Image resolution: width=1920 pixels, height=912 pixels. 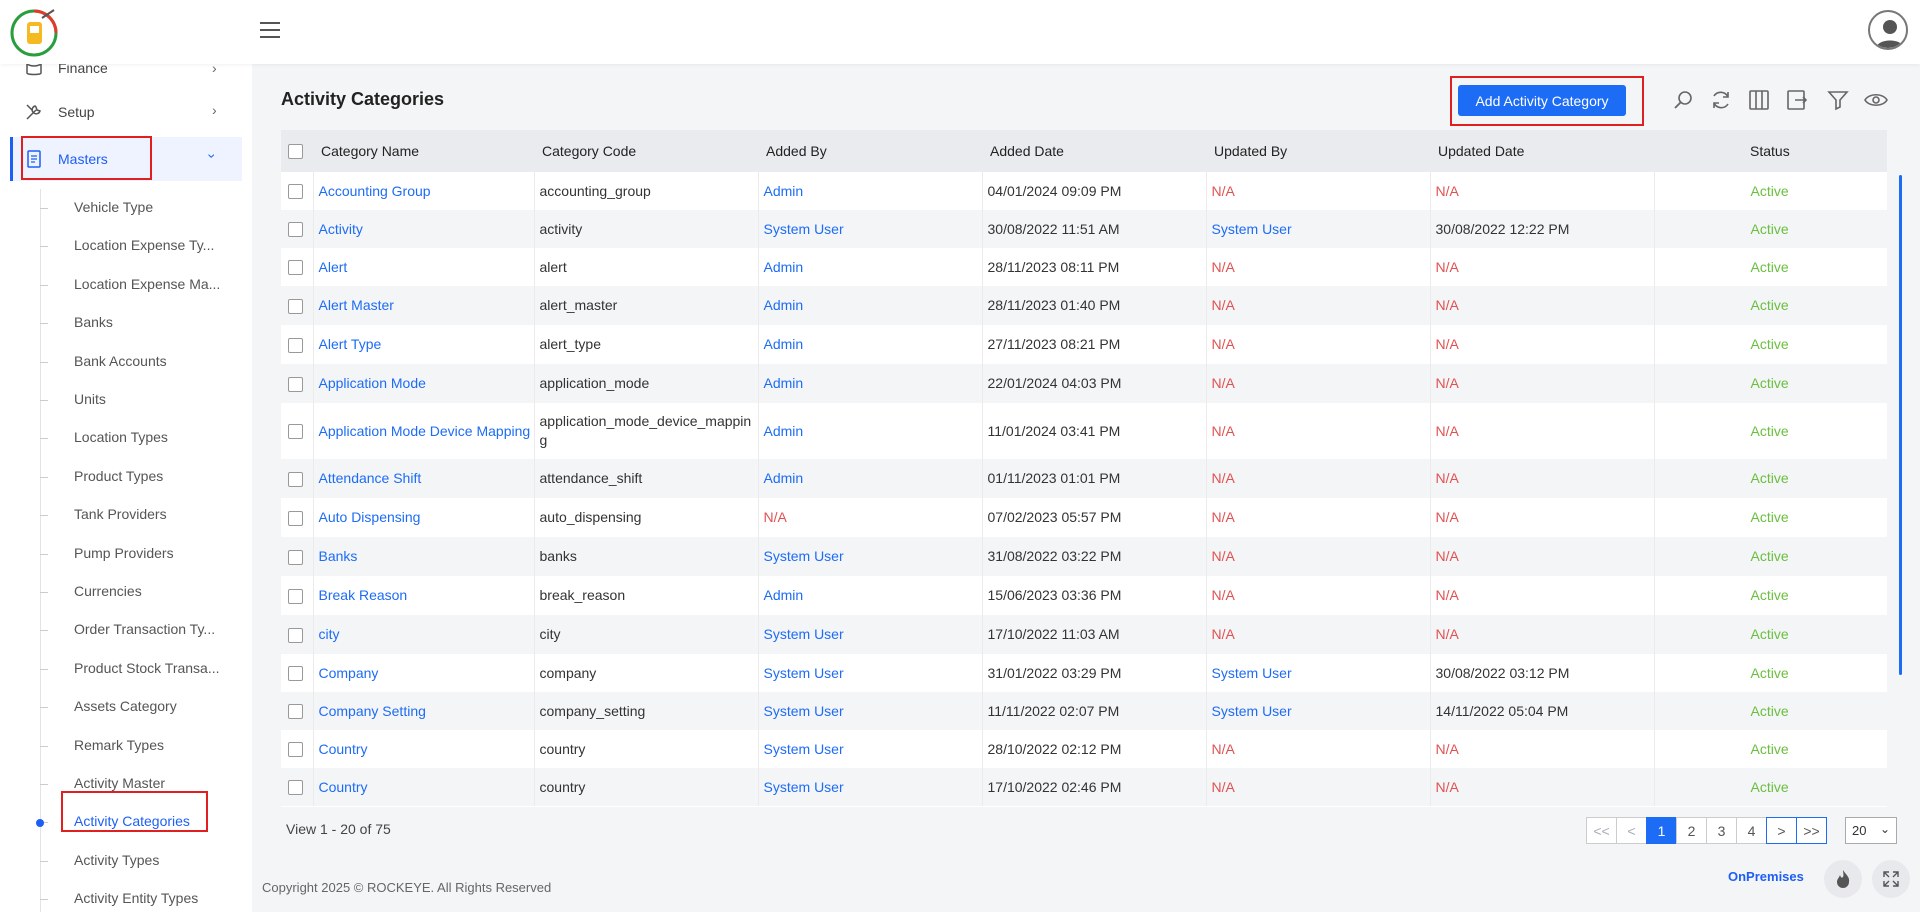 I want to click on table-scrollbar, so click(x=1900, y=425).